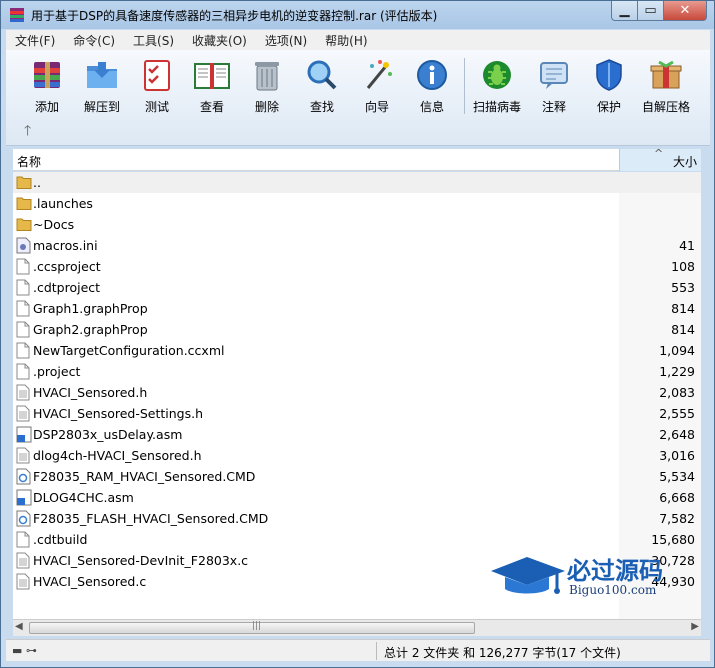 The height and width of the screenshot is (668, 715). I want to click on menu-bar: 文件(F) 命令(C) 工具(S) 收藏夹(O) 选项(N) 帮助(H), so click(358, 40).